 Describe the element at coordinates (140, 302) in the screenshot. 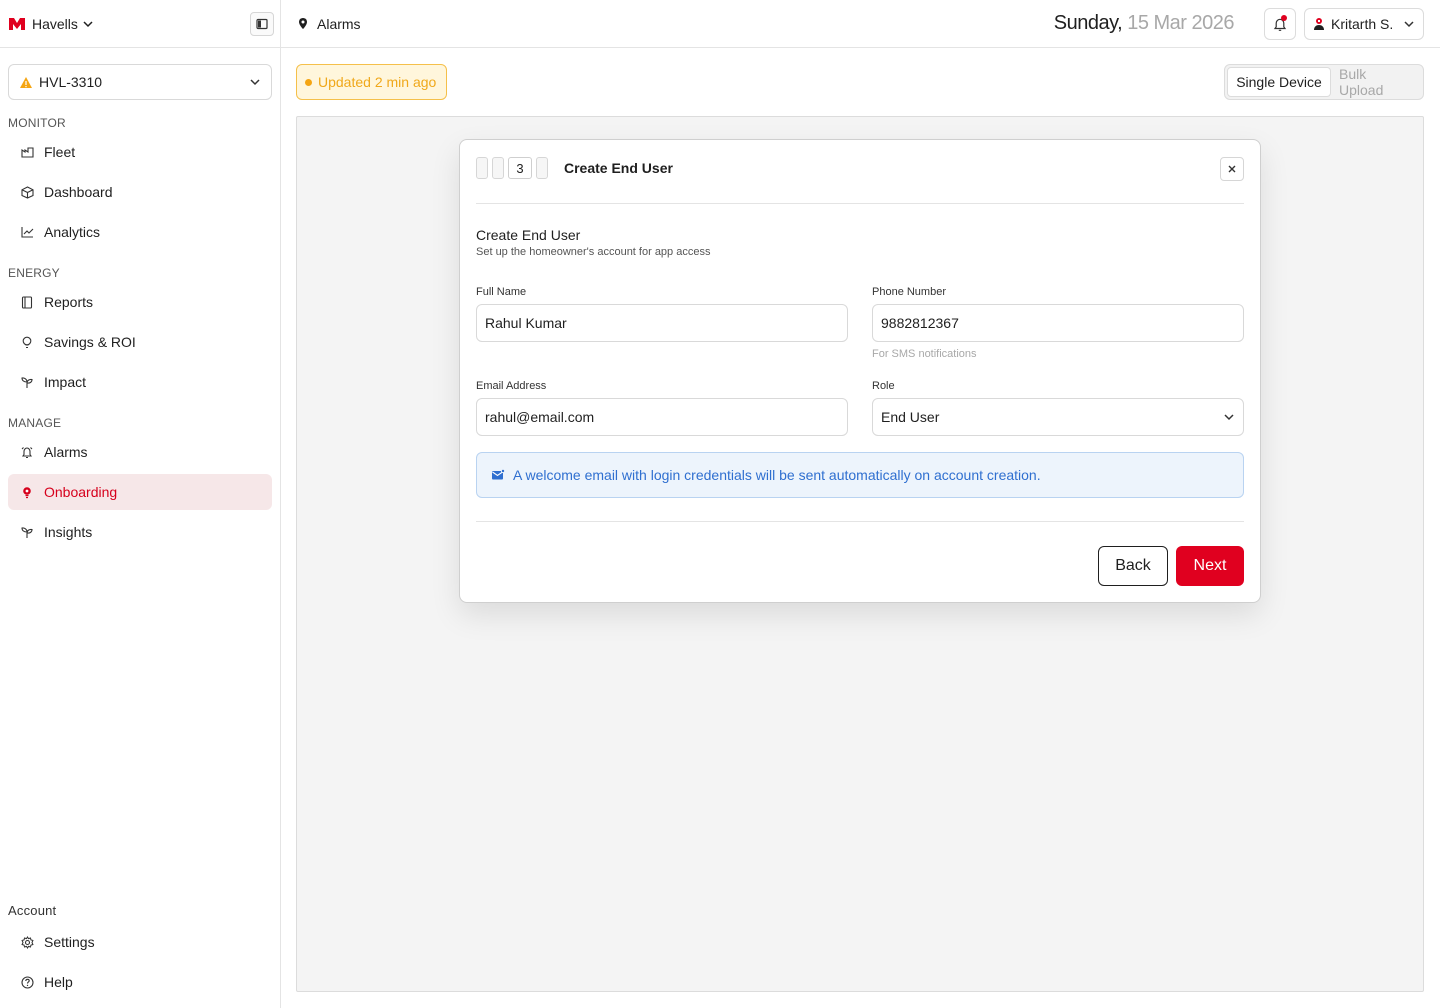

I see `sidebar-item-reports: Reports` at that location.